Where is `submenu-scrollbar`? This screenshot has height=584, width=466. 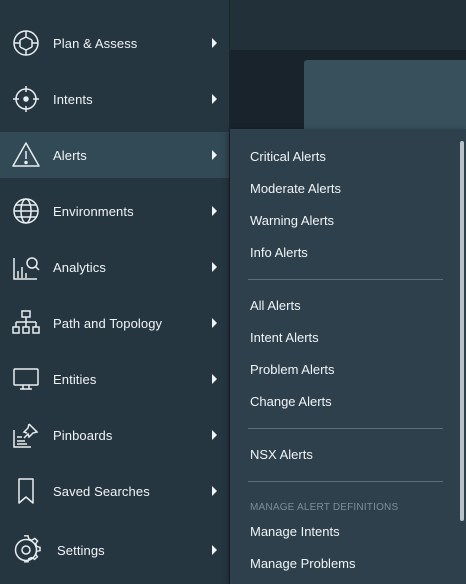 submenu-scrollbar is located at coordinates (462, 331).